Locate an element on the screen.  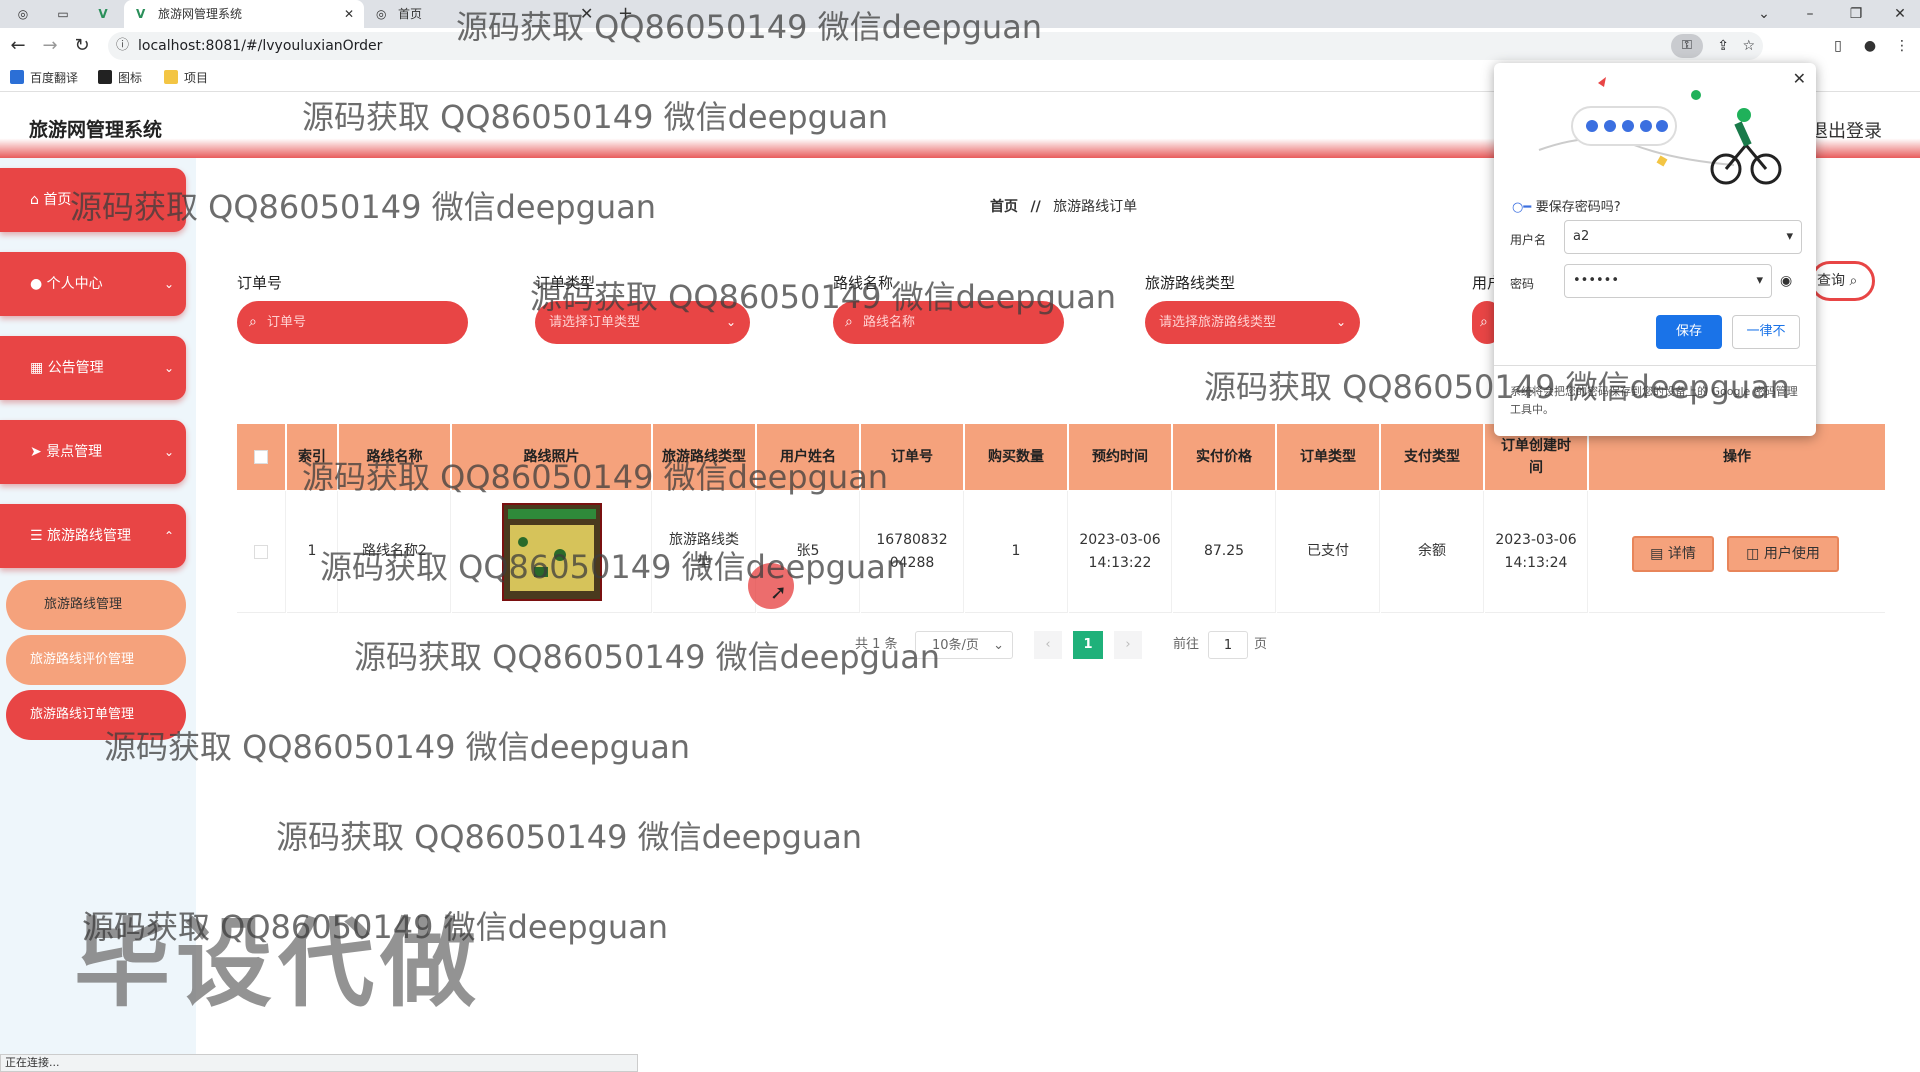
eye-icon: ◉ is located at coordinates (1786, 281).